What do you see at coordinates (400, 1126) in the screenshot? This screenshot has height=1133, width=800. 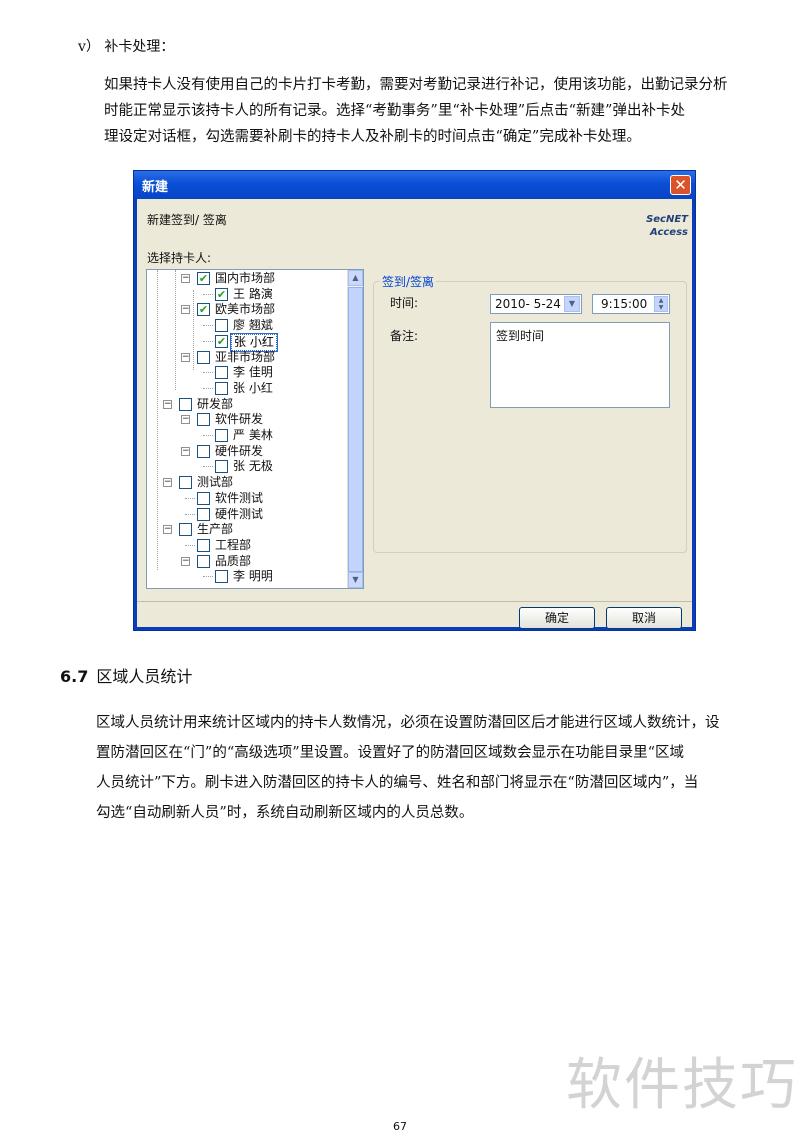 I see `page-number: 67` at bounding box center [400, 1126].